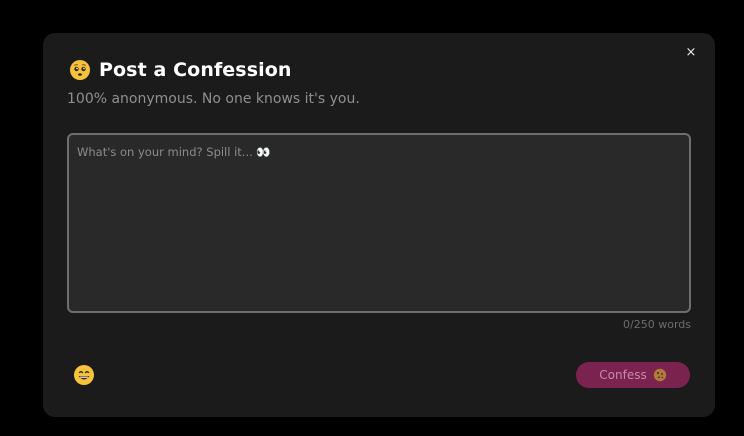 The width and height of the screenshot is (744, 436). I want to click on close-button: ×, so click(691, 53).